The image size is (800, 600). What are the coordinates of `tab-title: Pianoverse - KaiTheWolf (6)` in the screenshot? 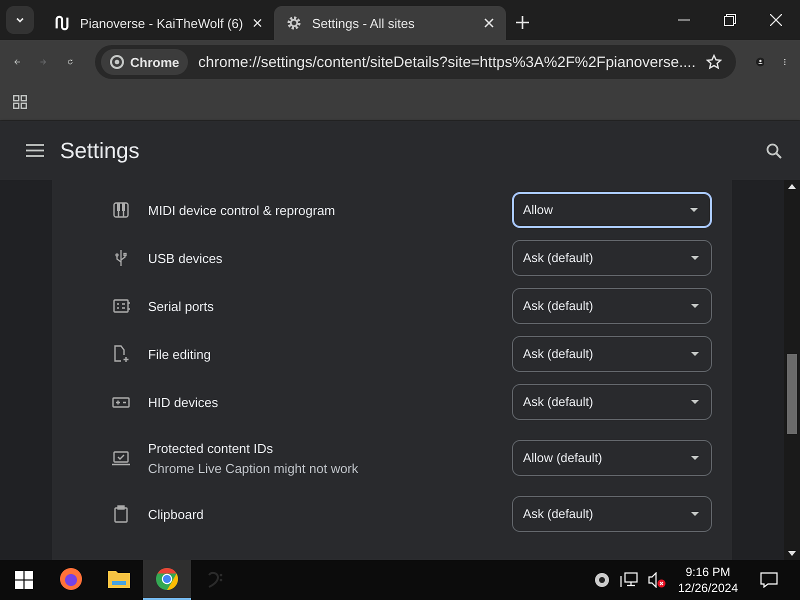 It's located at (162, 23).